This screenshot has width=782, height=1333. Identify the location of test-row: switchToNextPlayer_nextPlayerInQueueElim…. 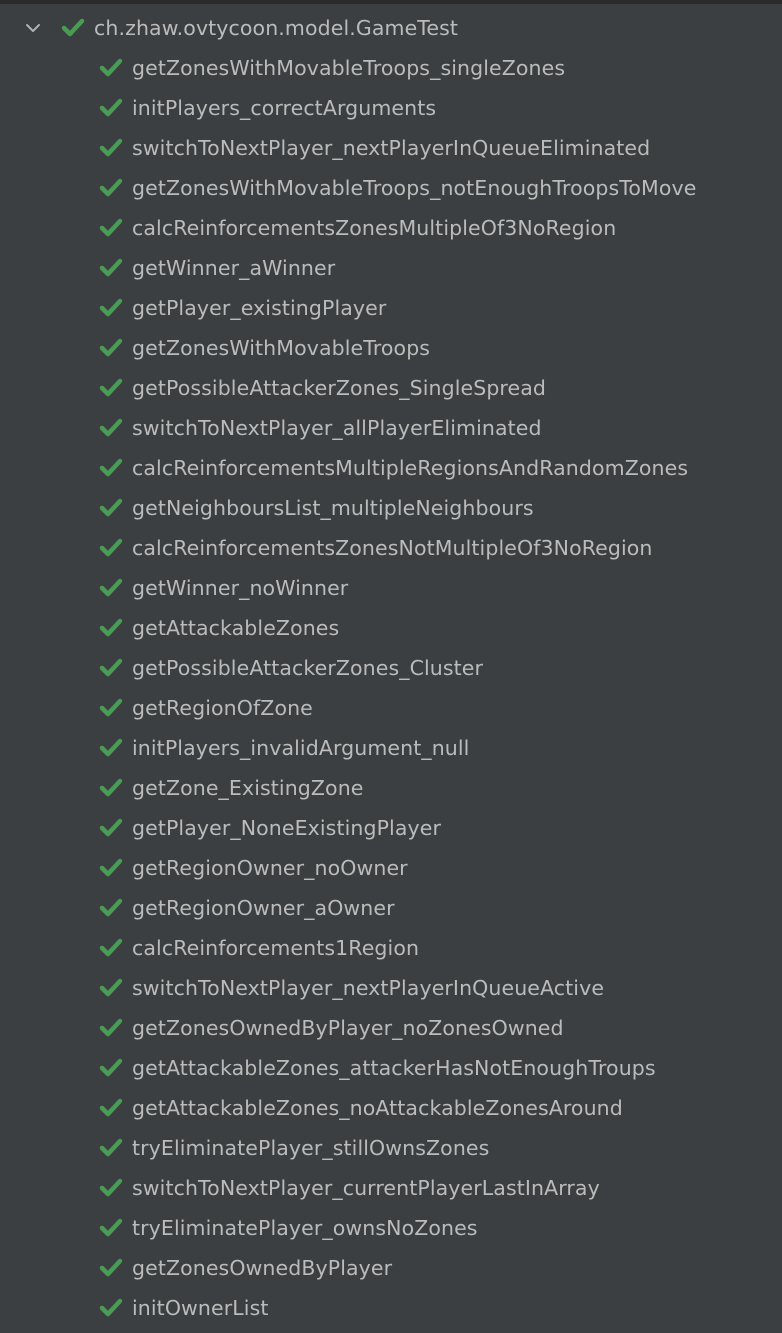
(391, 148).